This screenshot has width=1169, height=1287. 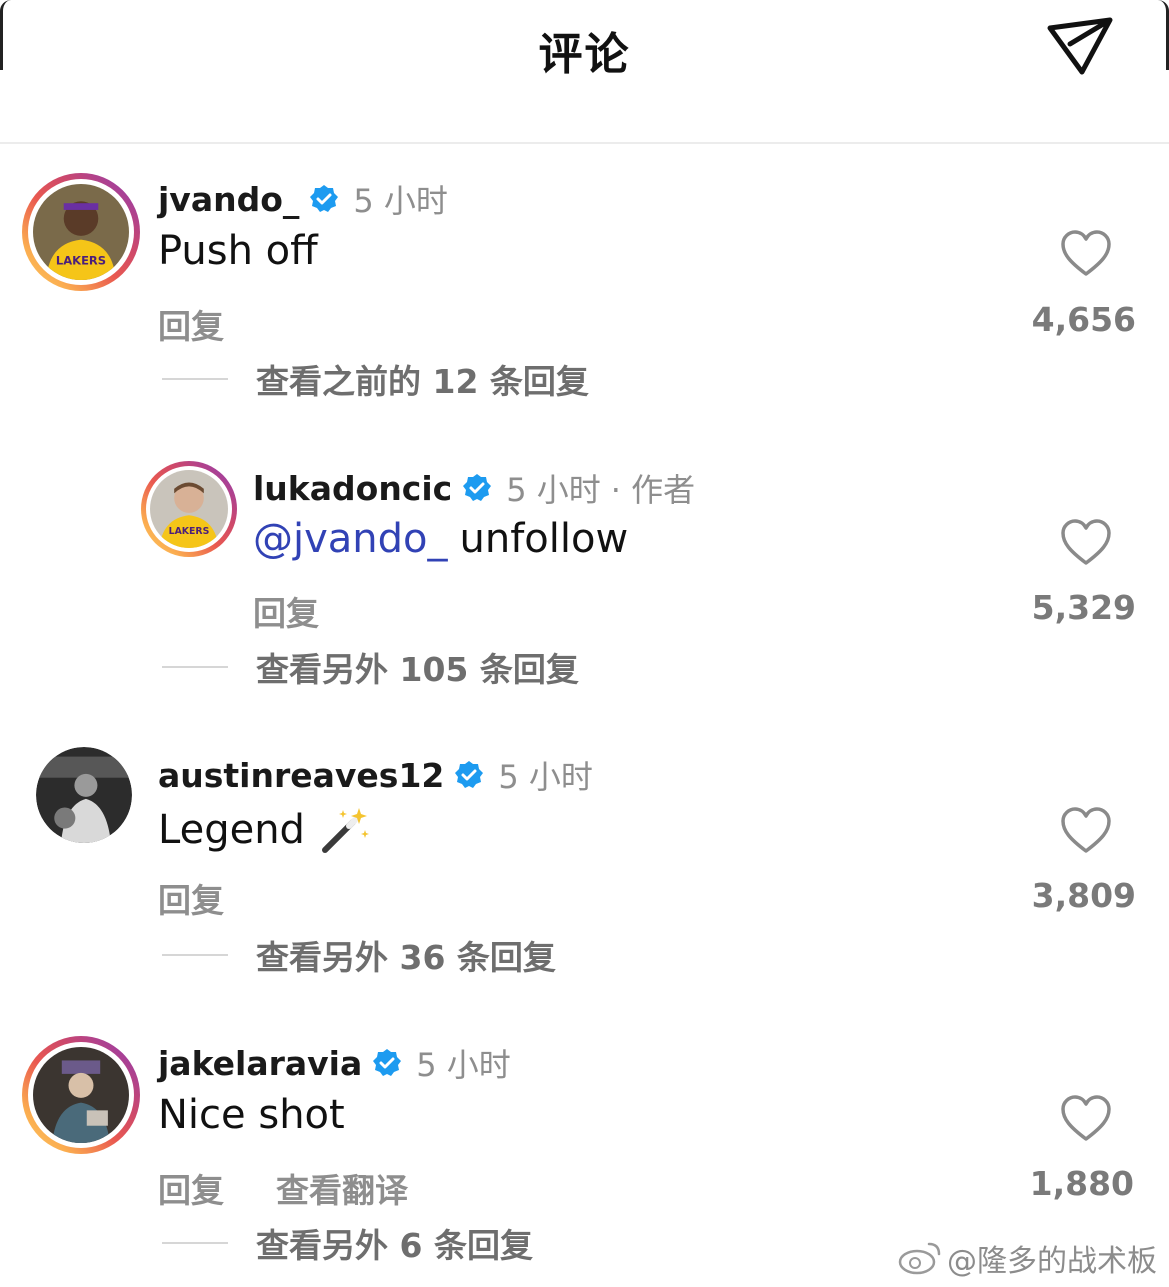 What do you see at coordinates (653, 490) in the screenshot?
I see `author-label: · 作者` at bounding box center [653, 490].